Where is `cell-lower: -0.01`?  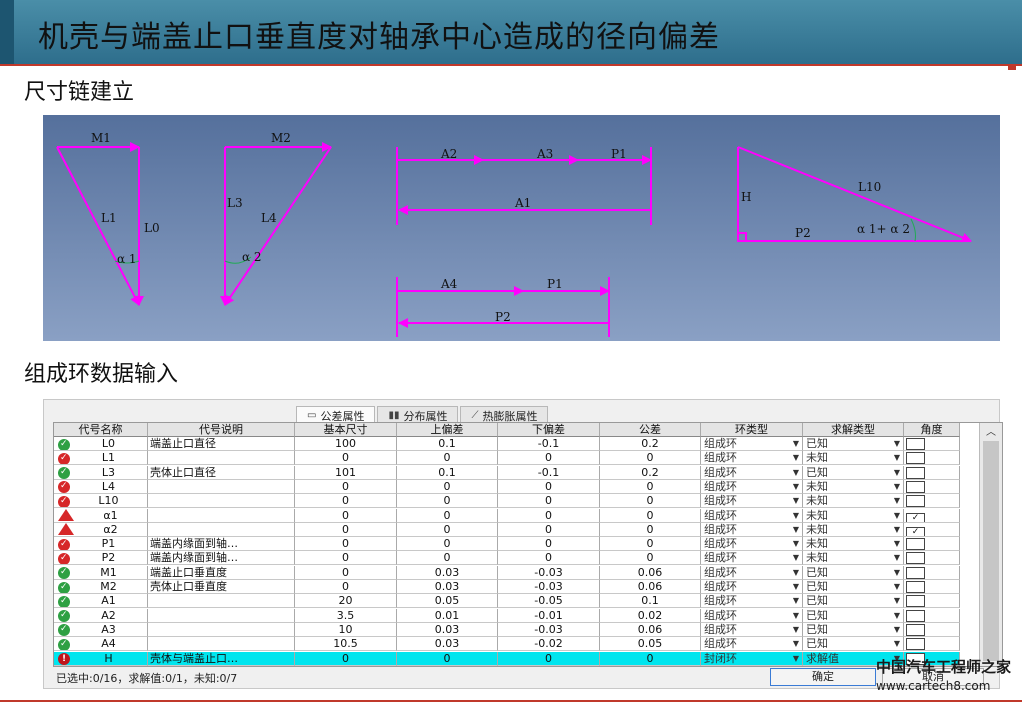
cell-lower: -0.01 is located at coordinates (549, 615).